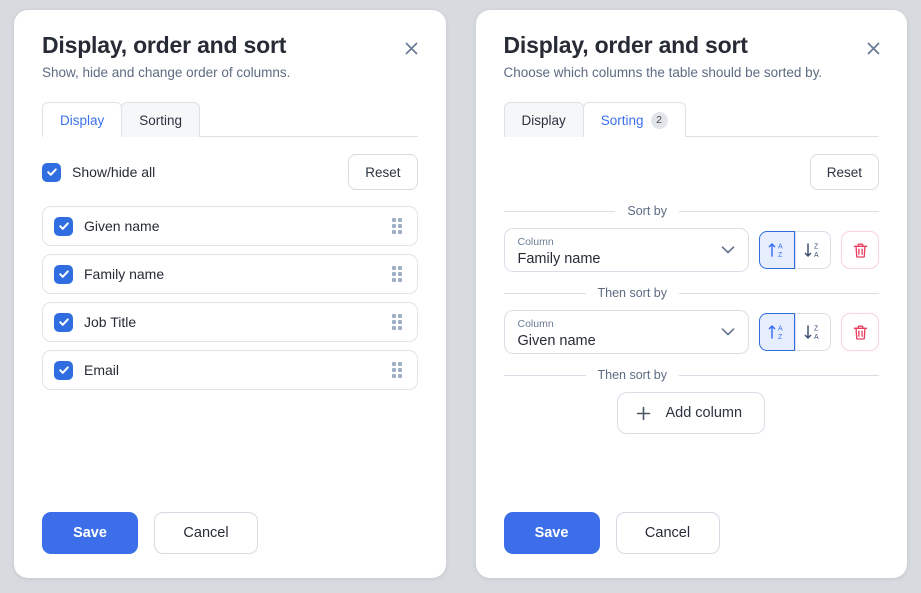 The image size is (921, 593). I want to click on tab-sorting: Sorting 2, so click(634, 120).